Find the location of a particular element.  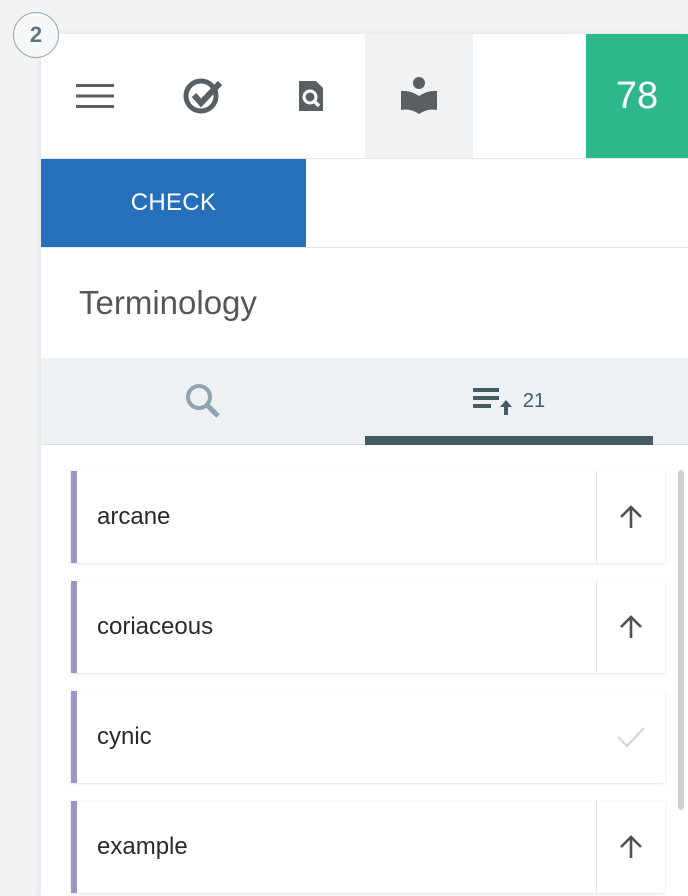

tab-count: 21 is located at coordinates (534, 400).